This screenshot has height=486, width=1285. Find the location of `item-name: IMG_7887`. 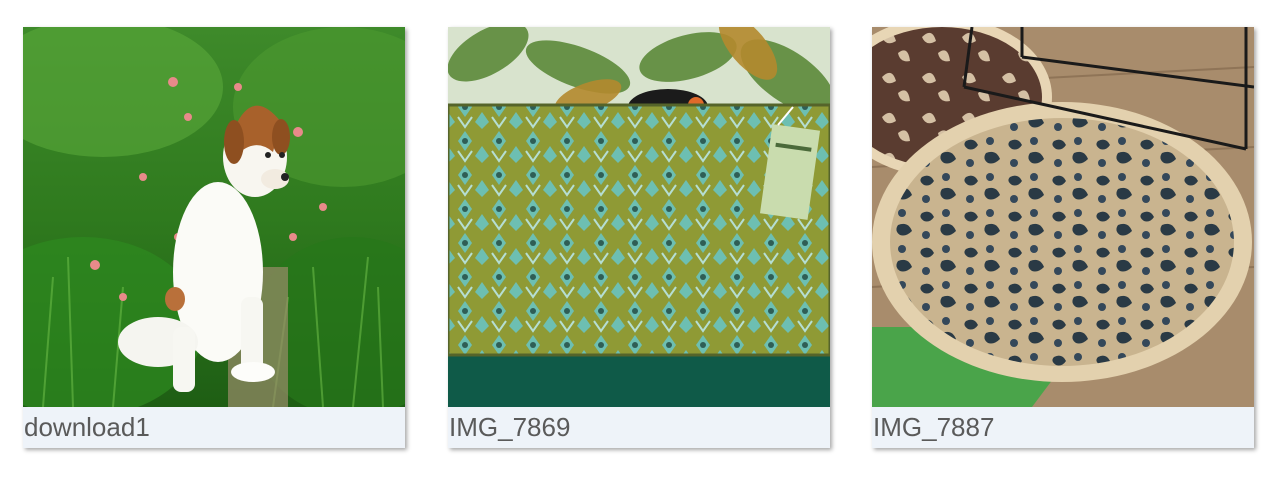

item-name: IMG_7887 is located at coordinates (1063, 427).